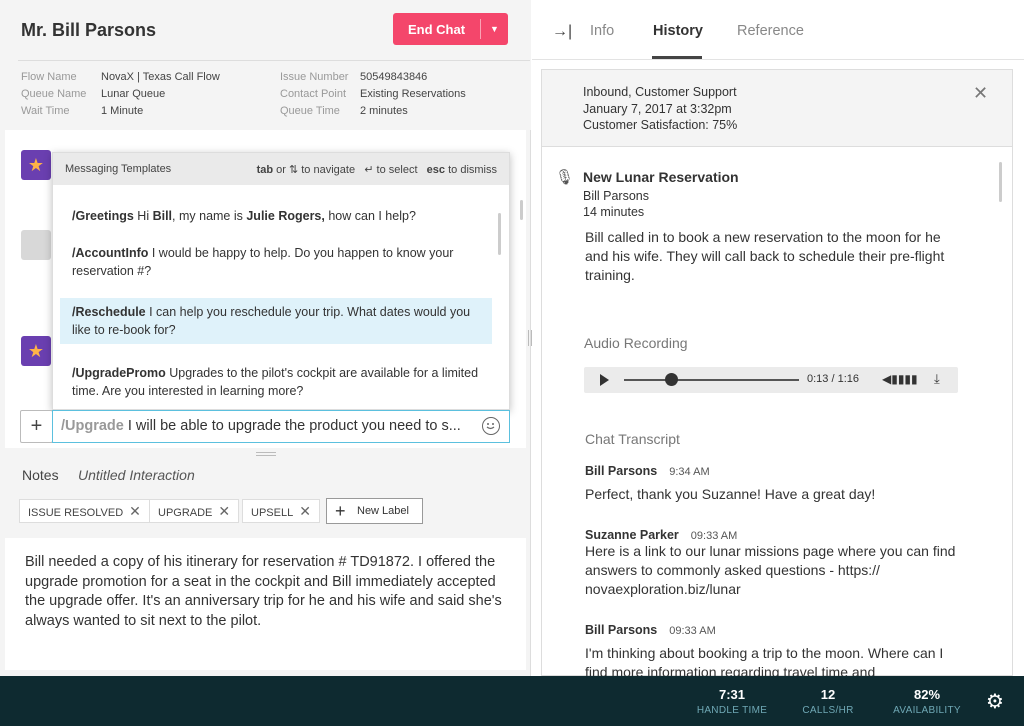 The width and height of the screenshot is (1024, 726). Describe the element at coordinates (833, 379) in the screenshot. I see `audio-time: 0:13 / 1:16` at that location.